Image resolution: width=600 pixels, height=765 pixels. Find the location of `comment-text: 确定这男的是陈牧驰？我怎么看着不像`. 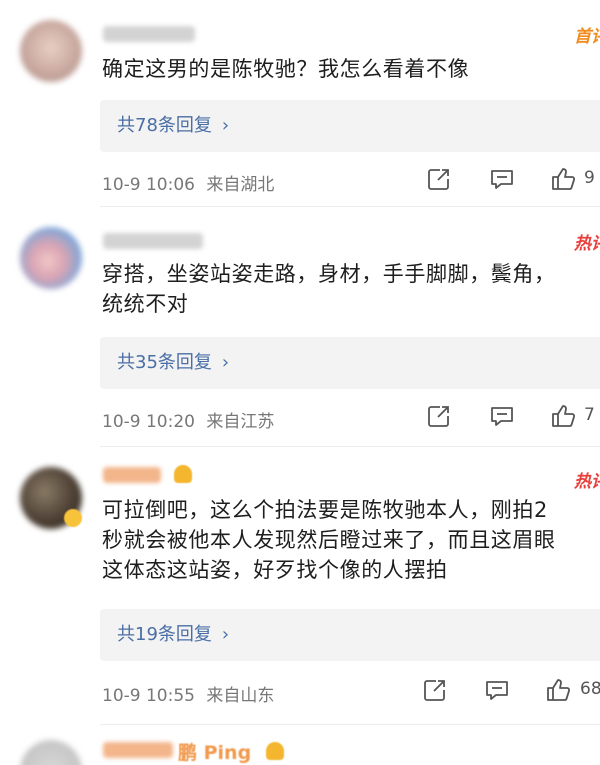

comment-text: 确定这男的是陈牧驰？我怎么看着不像 is located at coordinates (351, 69).